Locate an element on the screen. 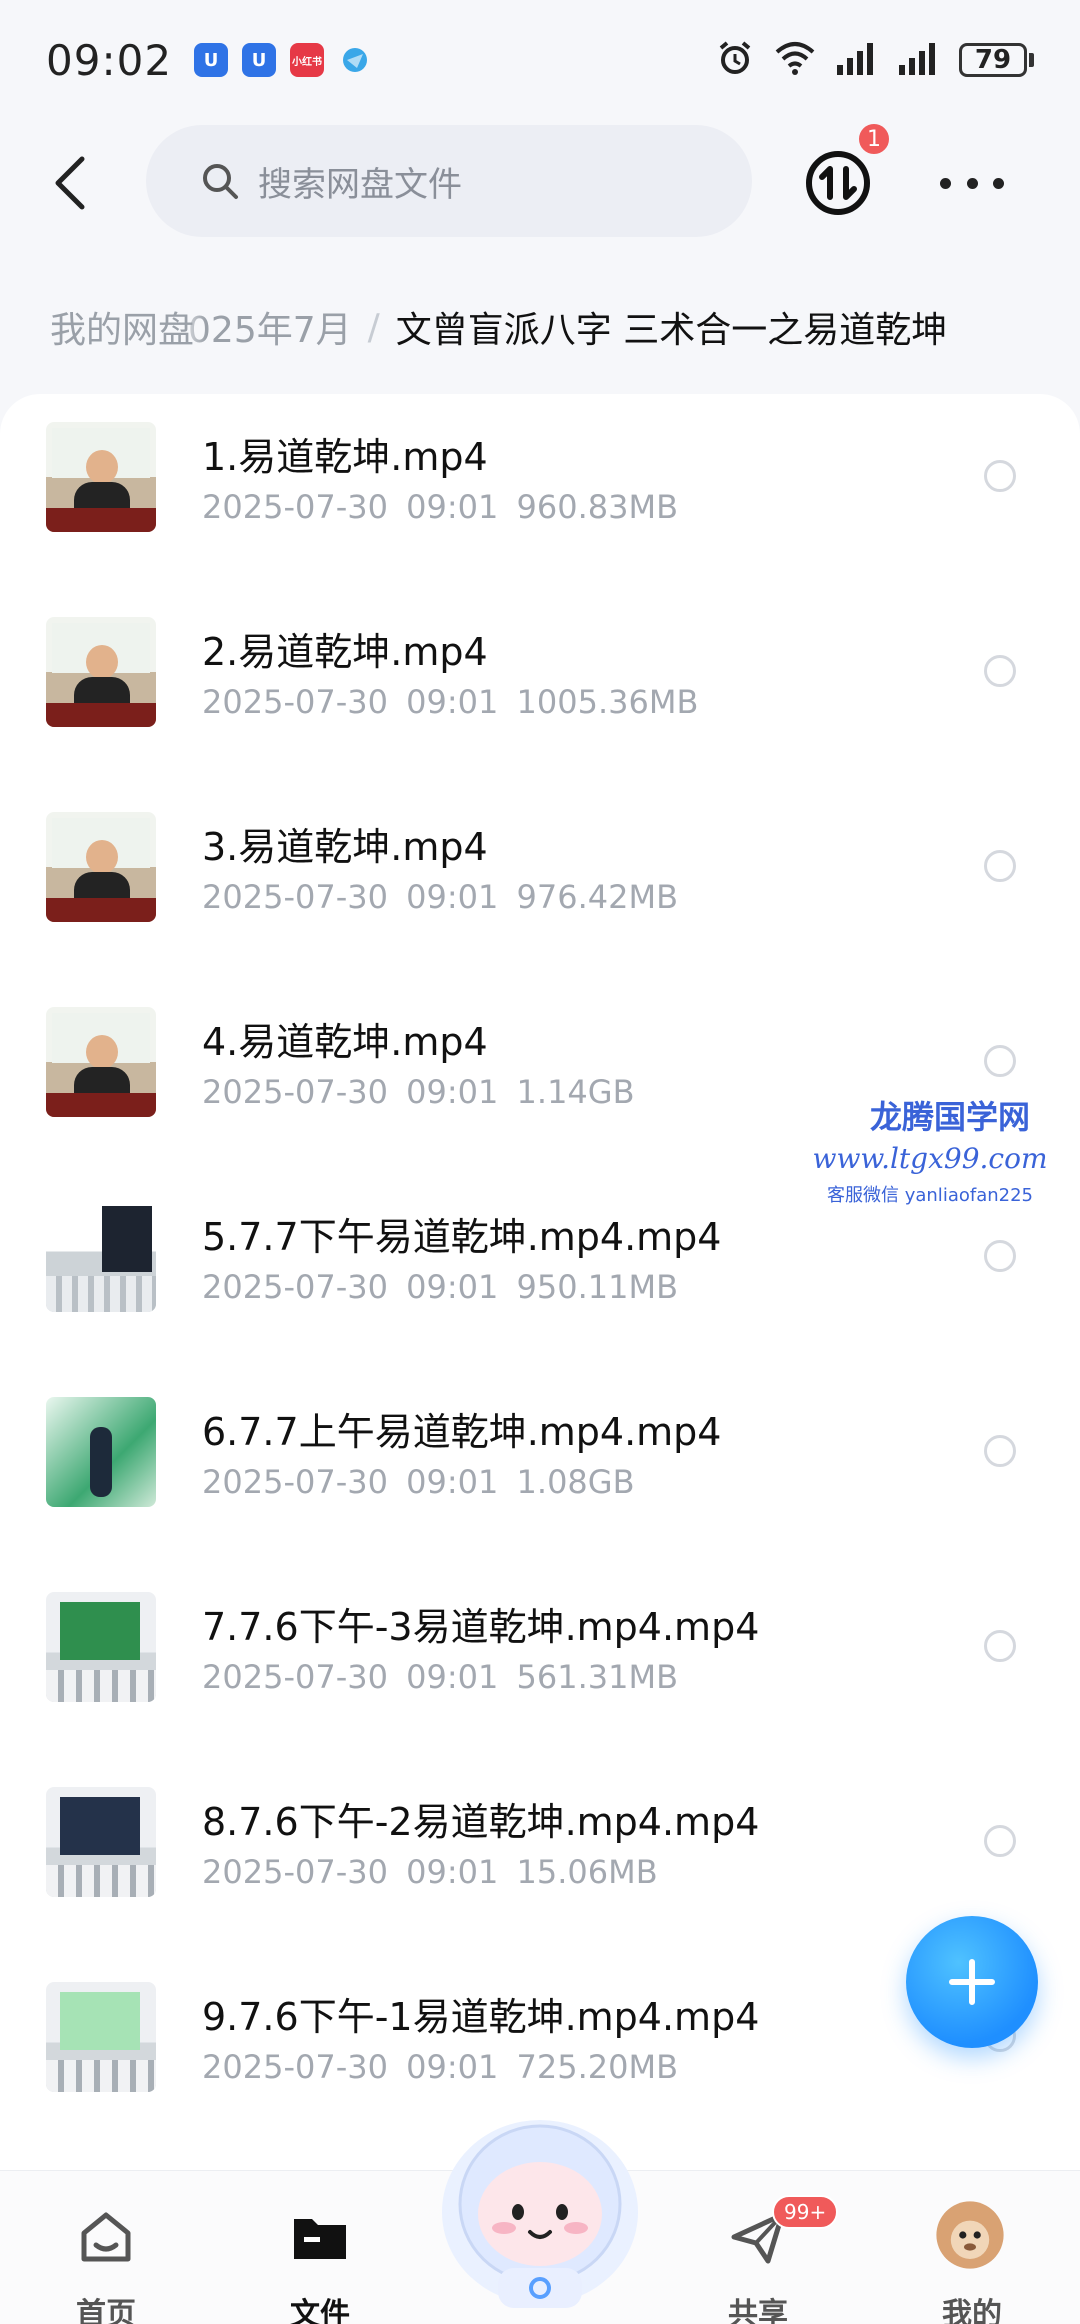 Image resolution: width=1080 pixels, height=2324 pixels. plus-icon is located at coordinates (972, 1982).